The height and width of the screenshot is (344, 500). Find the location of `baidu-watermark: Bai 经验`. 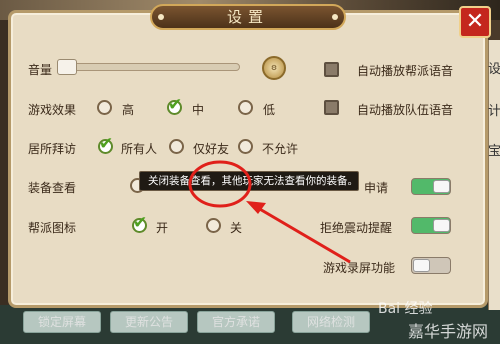

baidu-watermark: Bai 经验 is located at coordinates (405, 309).